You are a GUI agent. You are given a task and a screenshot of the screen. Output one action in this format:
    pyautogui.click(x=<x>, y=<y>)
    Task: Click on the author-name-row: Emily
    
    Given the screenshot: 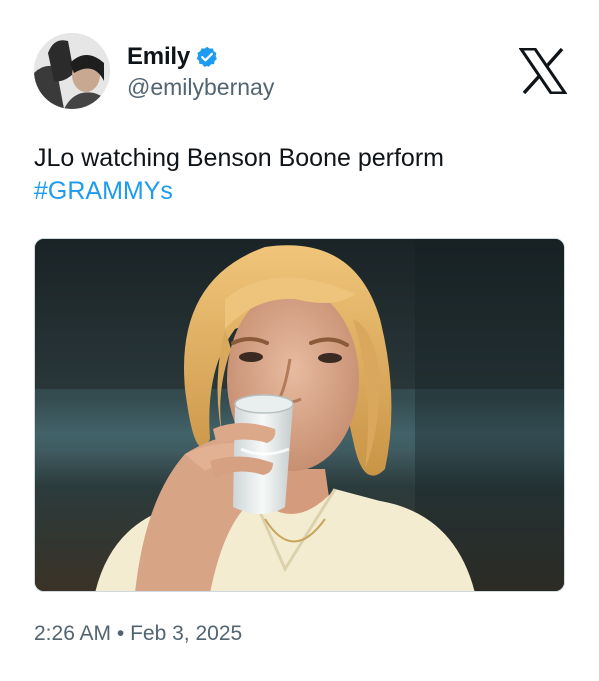 What is the action you would take?
    pyautogui.click(x=172, y=57)
    